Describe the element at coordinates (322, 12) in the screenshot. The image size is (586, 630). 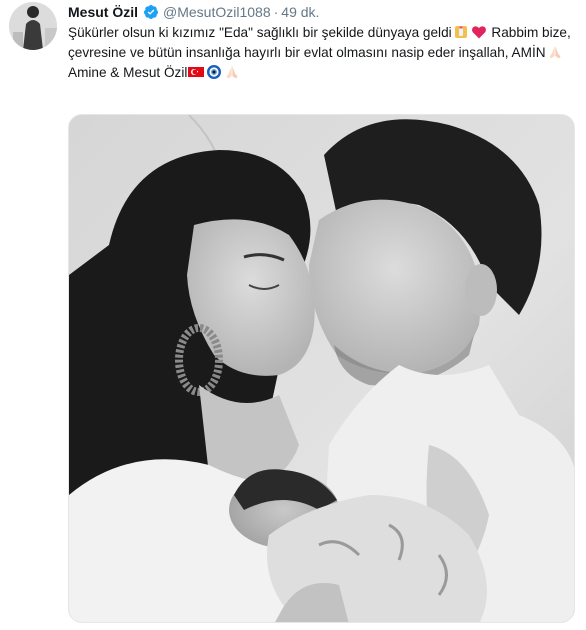
I see `tweet-header: Mesut Özil @MesutOzil1088 · 49 dk.` at that location.